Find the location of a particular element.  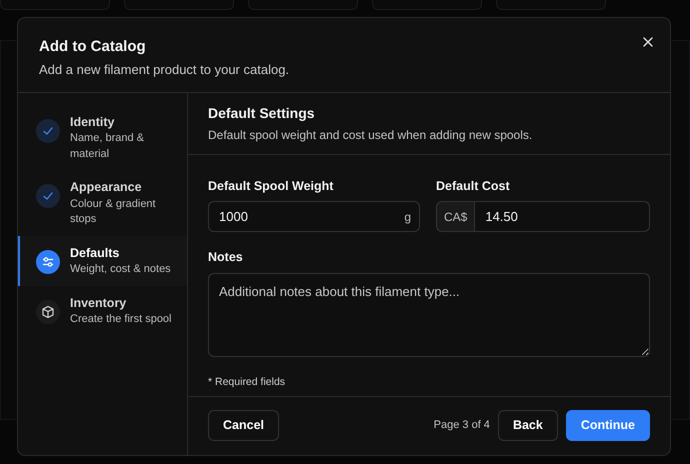

cube-icon is located at coordinates (48, 312).